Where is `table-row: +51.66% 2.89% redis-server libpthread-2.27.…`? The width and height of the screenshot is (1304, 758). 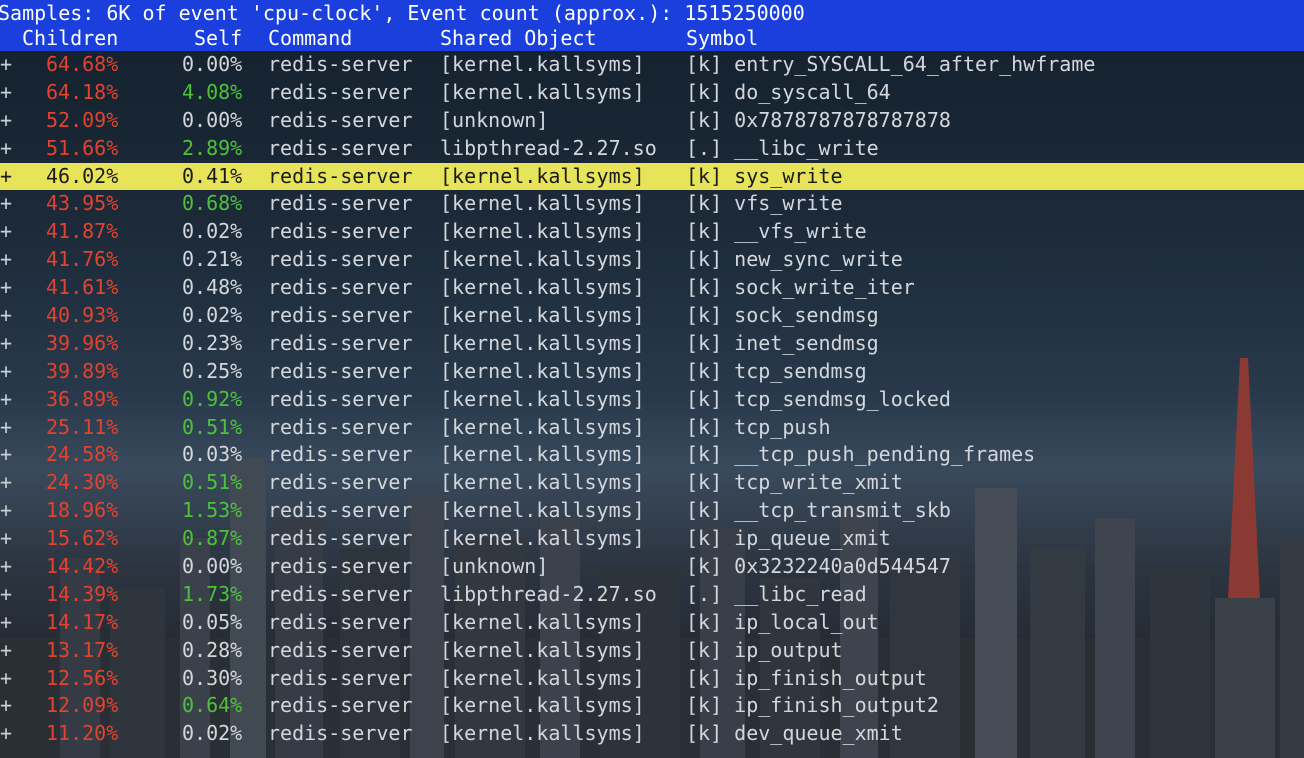 table-row: +51.66% 2.89% redis-server libpthread-2.27.… is located at coordinates (652, 149).